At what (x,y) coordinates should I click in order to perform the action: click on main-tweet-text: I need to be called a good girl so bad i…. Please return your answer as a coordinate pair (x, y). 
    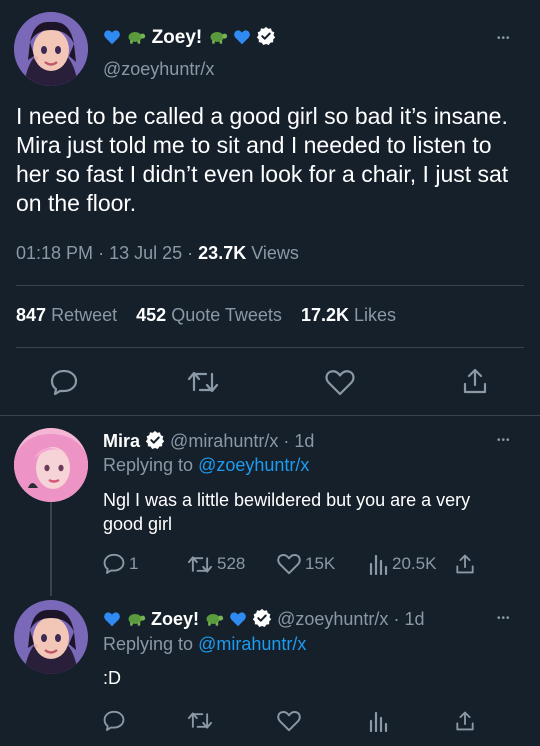
    Looking at the image, I should click on (262, 159).